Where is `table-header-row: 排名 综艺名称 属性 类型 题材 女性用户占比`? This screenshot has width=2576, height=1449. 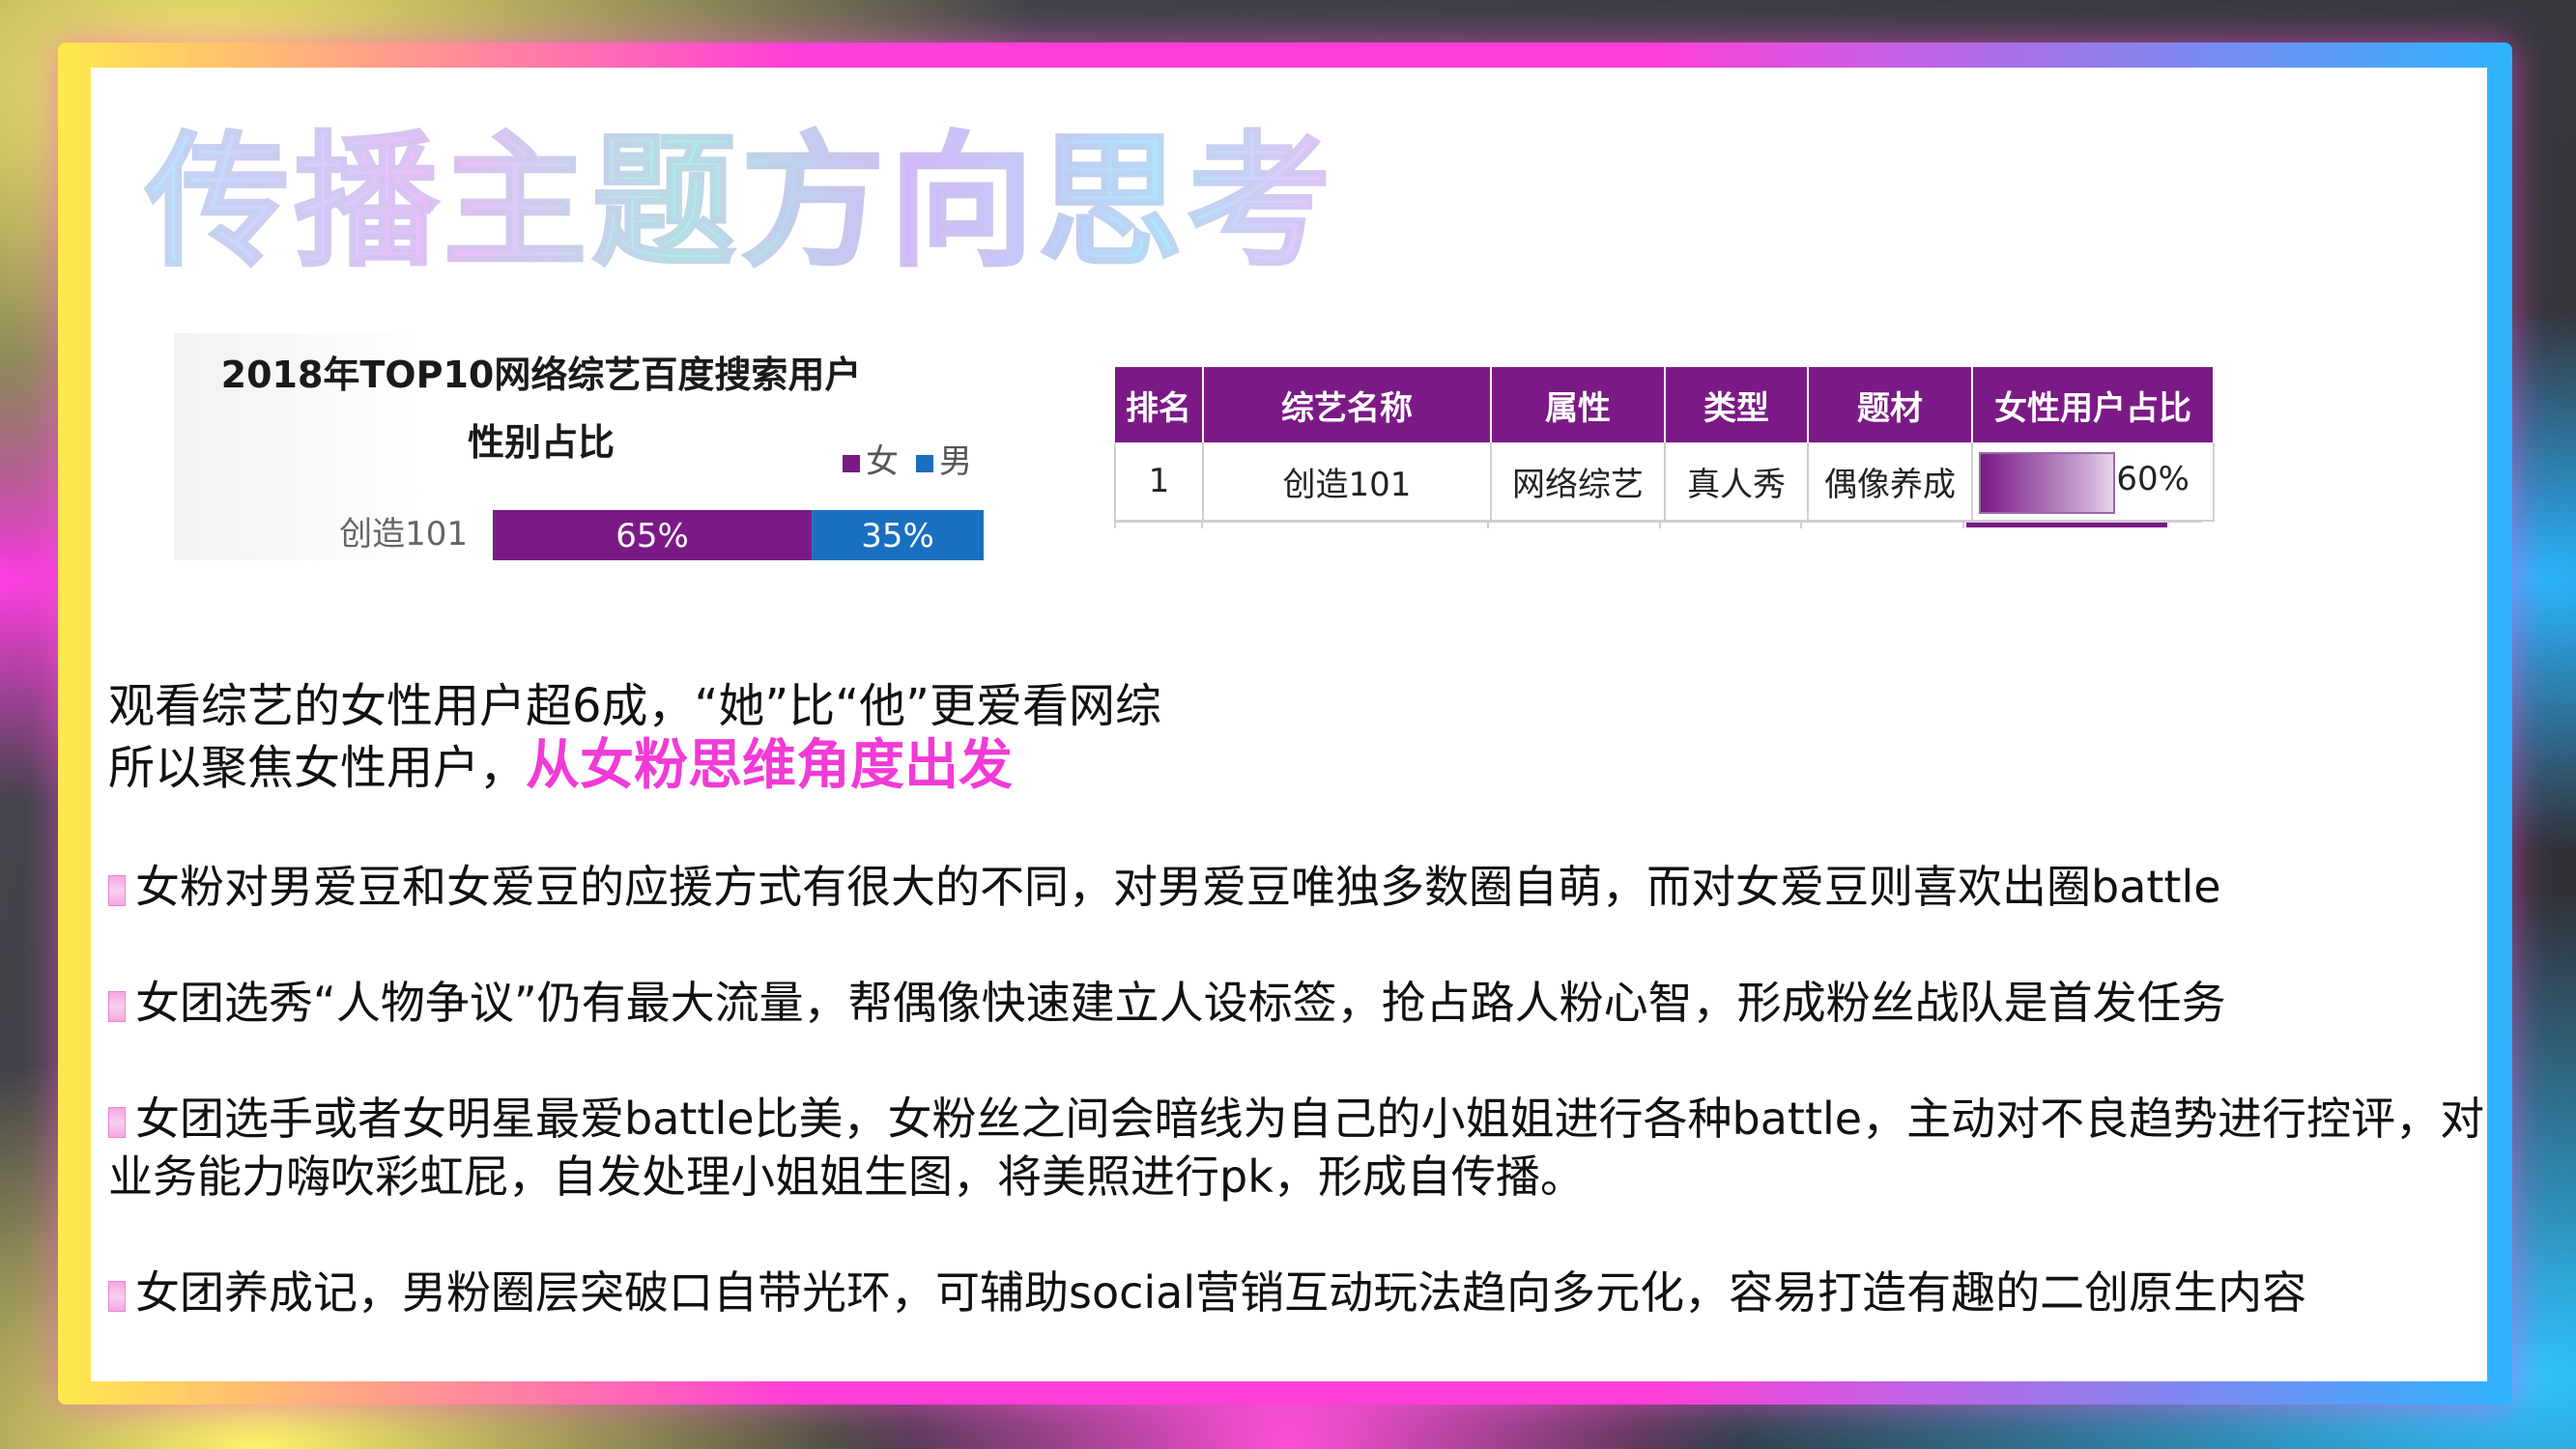 table-header-row: 排名 综艺名称 属性 类型 题材 女性用户占比 is located at coordinates (1665, 404).